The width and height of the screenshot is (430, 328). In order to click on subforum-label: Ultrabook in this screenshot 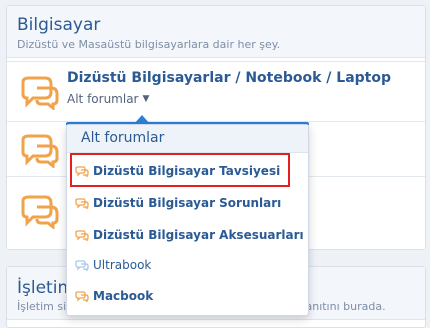, I will do `click(122, 265)`.